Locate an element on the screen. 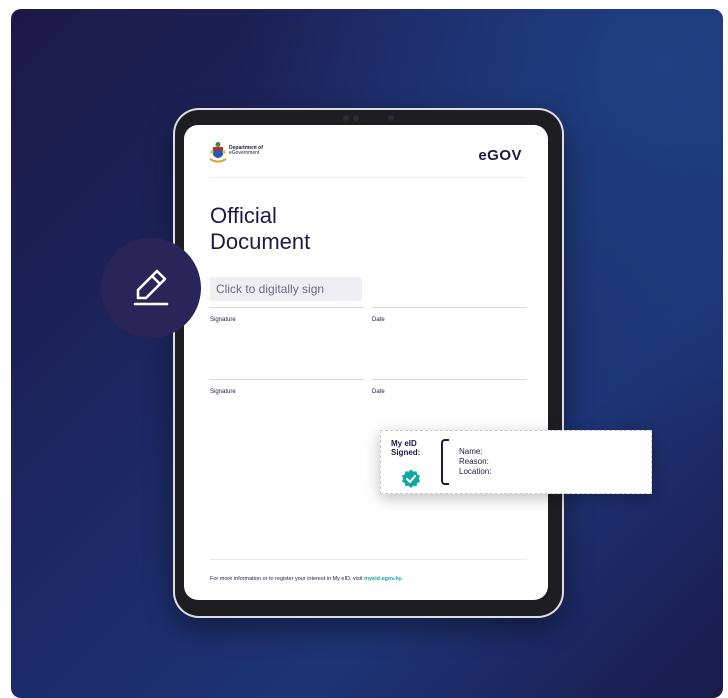 This screenshot has width=728, height=698. title-line1: Official is located at coordinates (243, 215).